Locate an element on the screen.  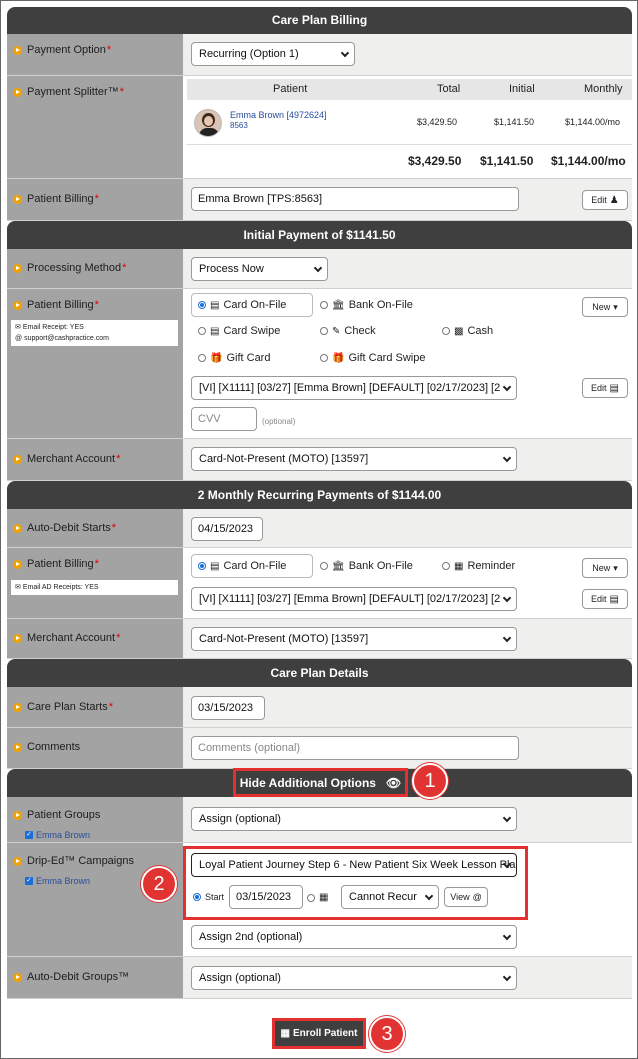
processing-method-select: Process Now is located at coordinates (259, 269).